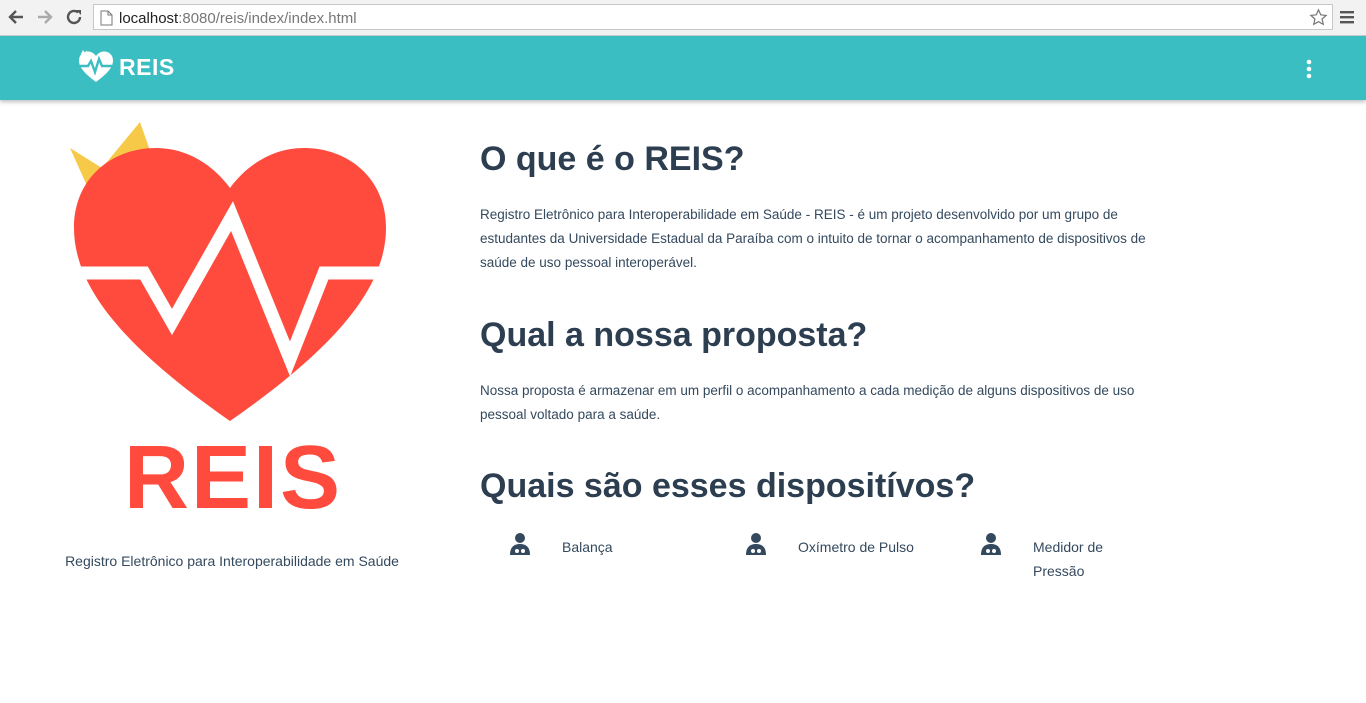 The image size is (1366, 703). I want to click on device-label: Medidor de Pressão, so click(1068, 559).